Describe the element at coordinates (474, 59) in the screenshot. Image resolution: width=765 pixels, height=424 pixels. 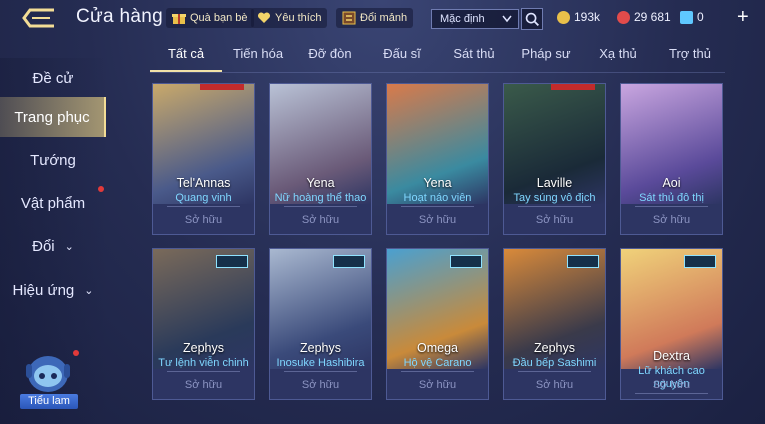
I see `tab-assassin: Sát thủ` at that location.